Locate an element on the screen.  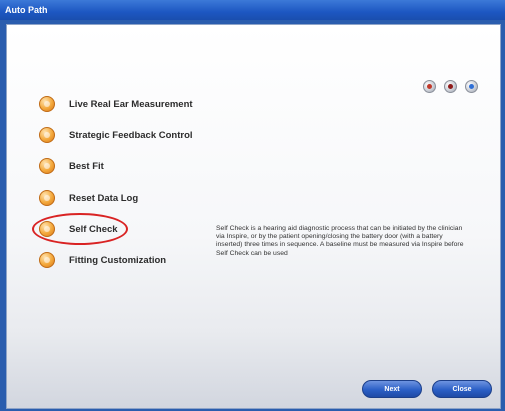
self-check-icon is located at coordinates (47, 229).